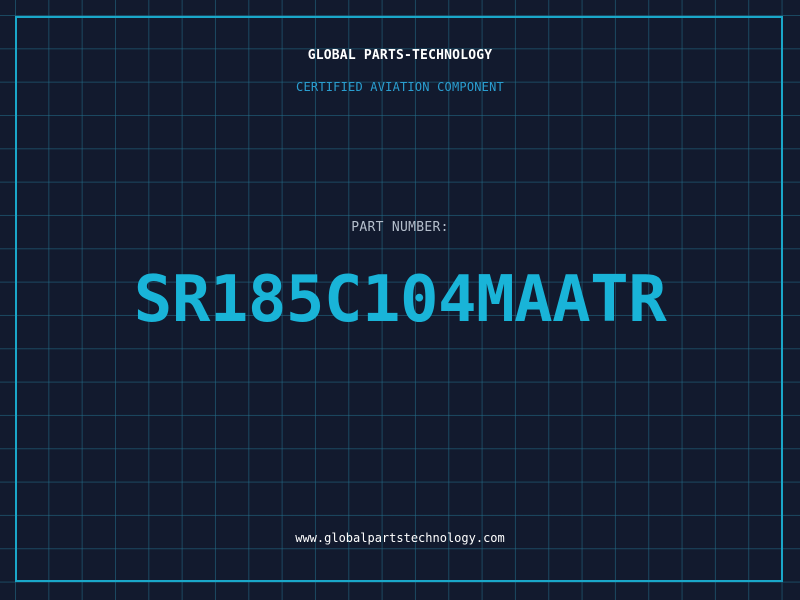 This screenshot has height=600, width=800. I want to click on part-number-value: SR185C104MAATR, so click(400, 300).